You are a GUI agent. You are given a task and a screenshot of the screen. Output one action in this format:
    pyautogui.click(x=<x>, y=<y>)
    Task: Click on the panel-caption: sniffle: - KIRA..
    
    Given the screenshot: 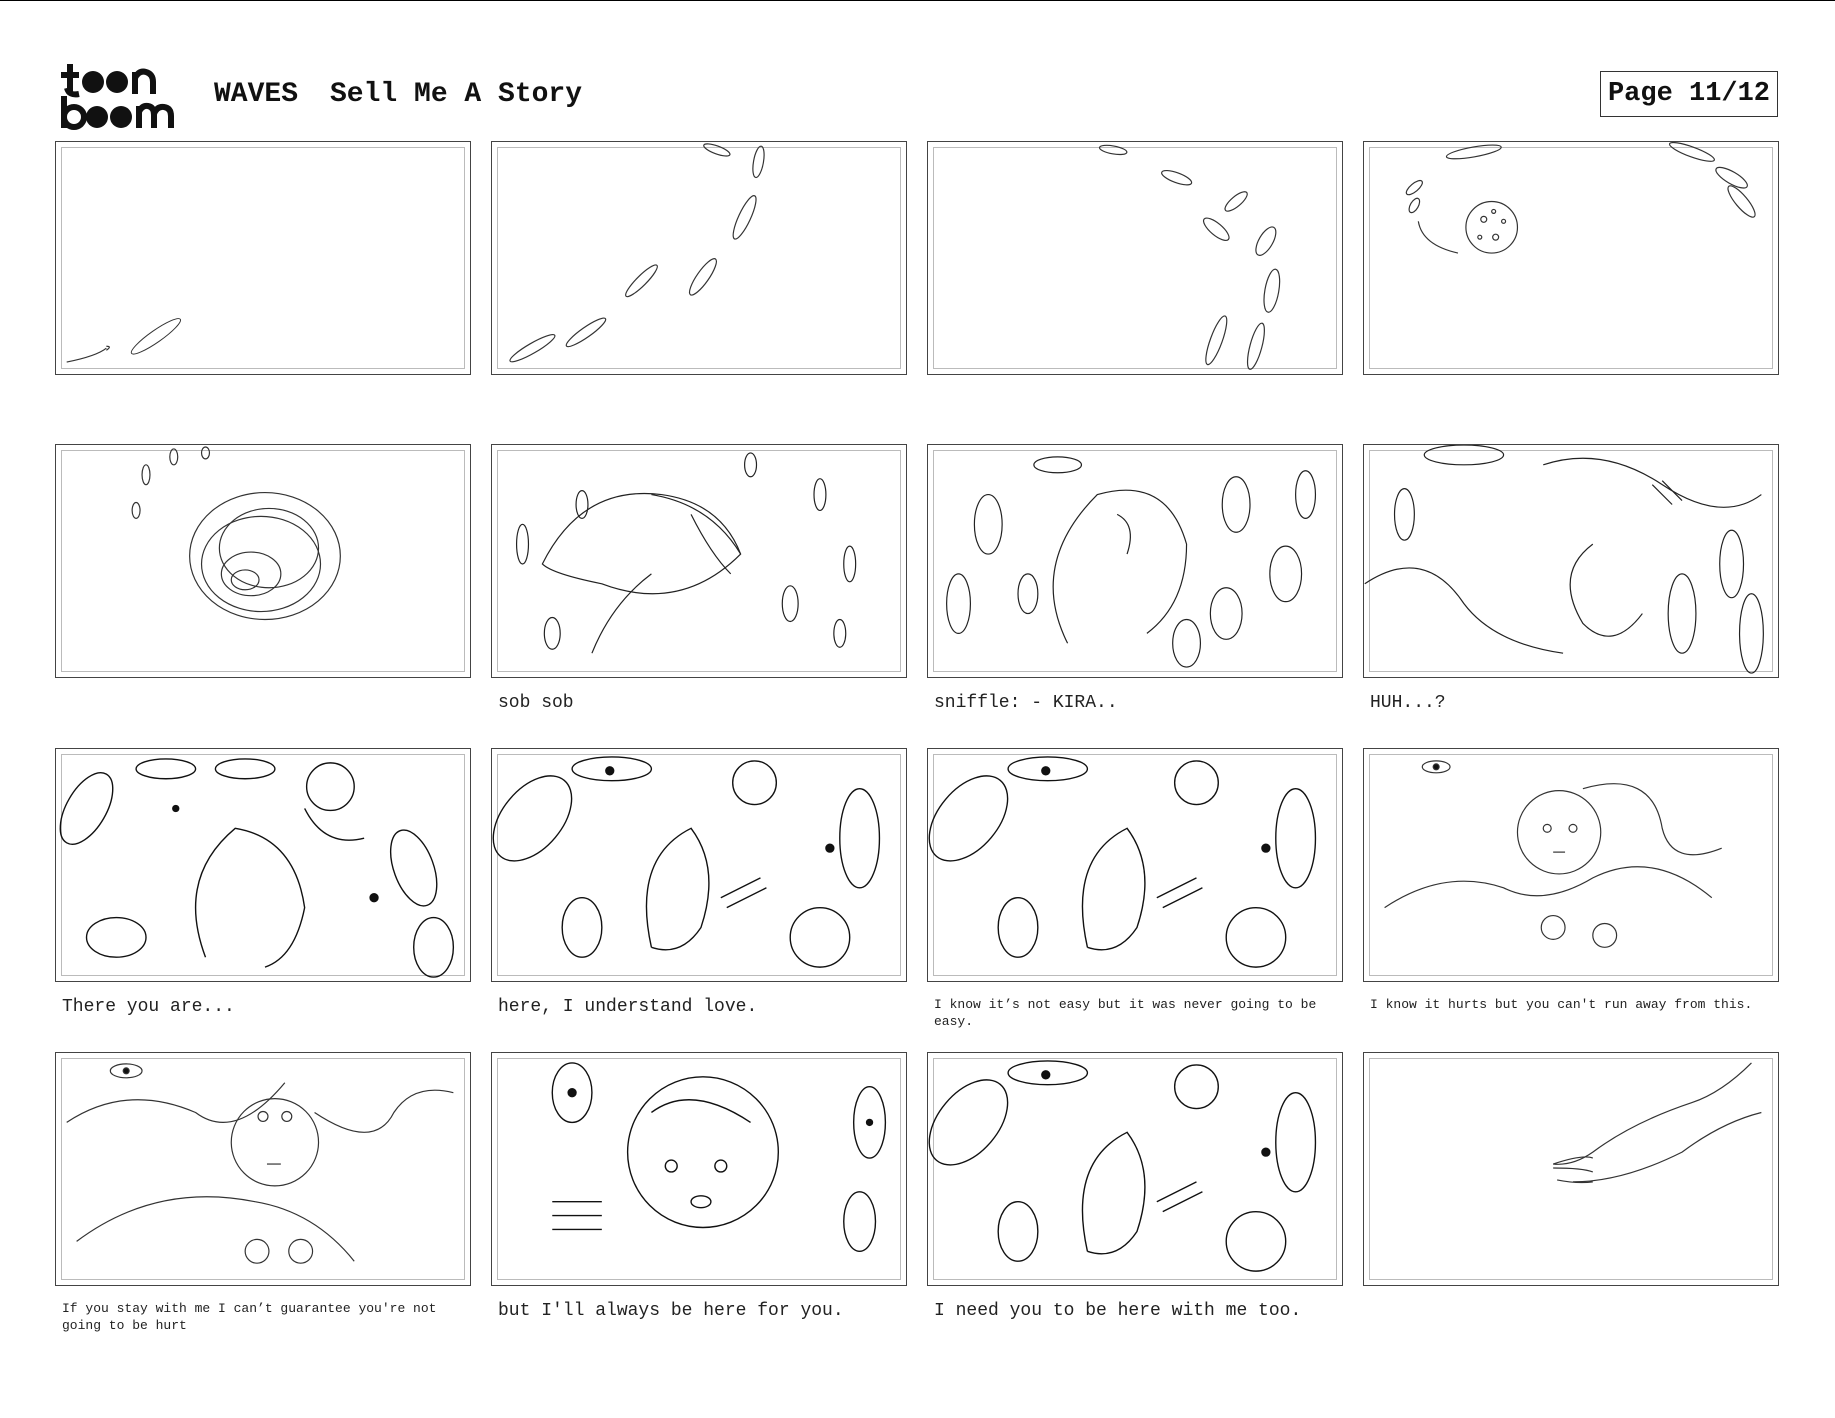 What is the action you would take?
    pyautogui.click(x=1026, y=703)
    